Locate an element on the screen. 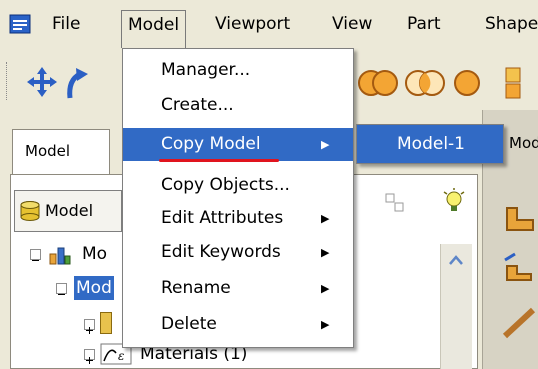  scroll-up-icon is located at coordinates (456, 257).